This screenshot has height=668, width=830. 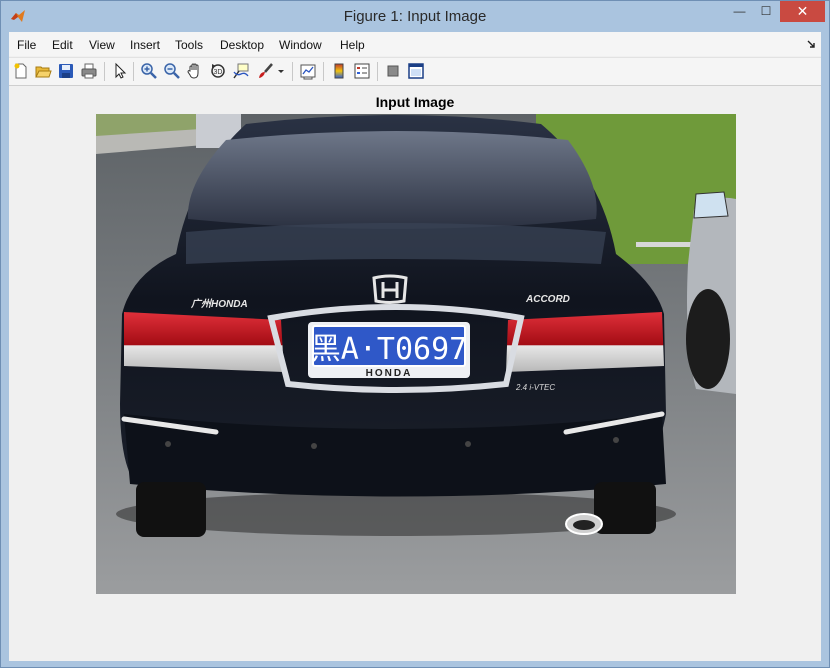 I want to click on side-mirror, so click(x=711, y=205).